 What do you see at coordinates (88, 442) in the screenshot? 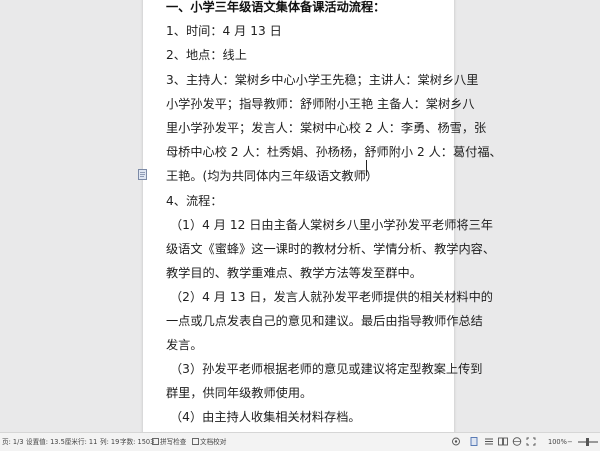
I see `row-indicator: 行: 11` at bounding box center [88, 442].